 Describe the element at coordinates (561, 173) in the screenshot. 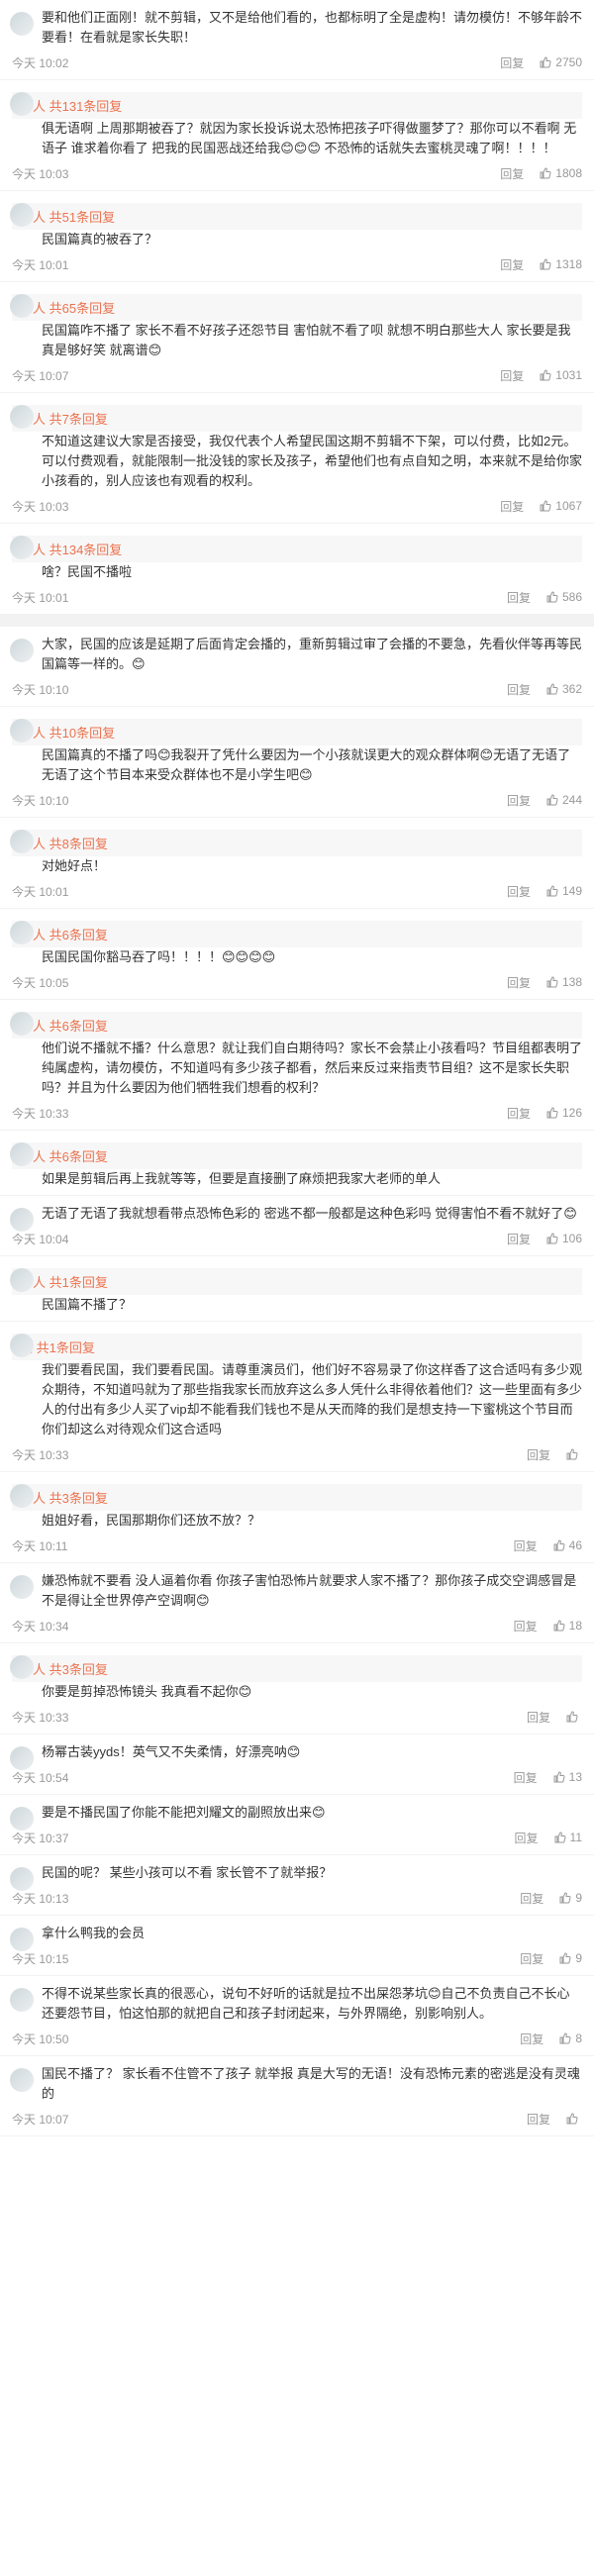

I see `like-button: 1808` at that location.